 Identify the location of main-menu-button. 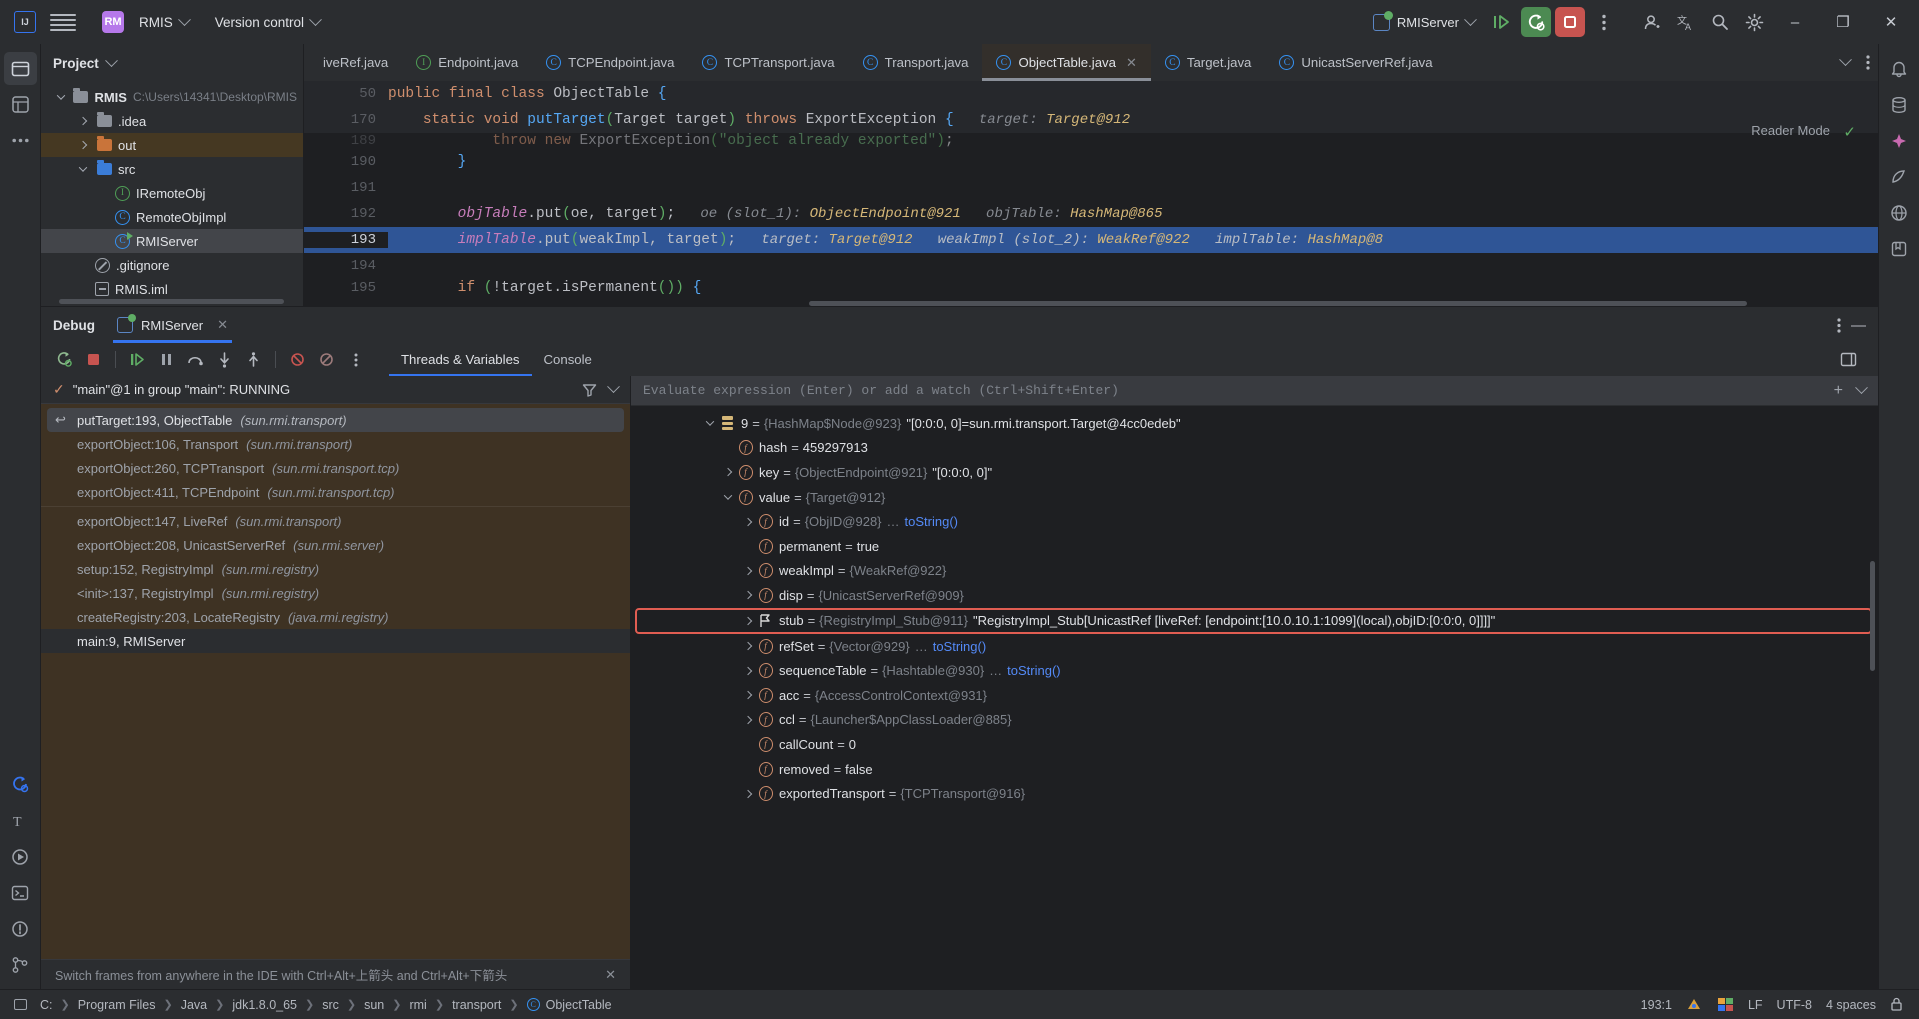
(63, 22).